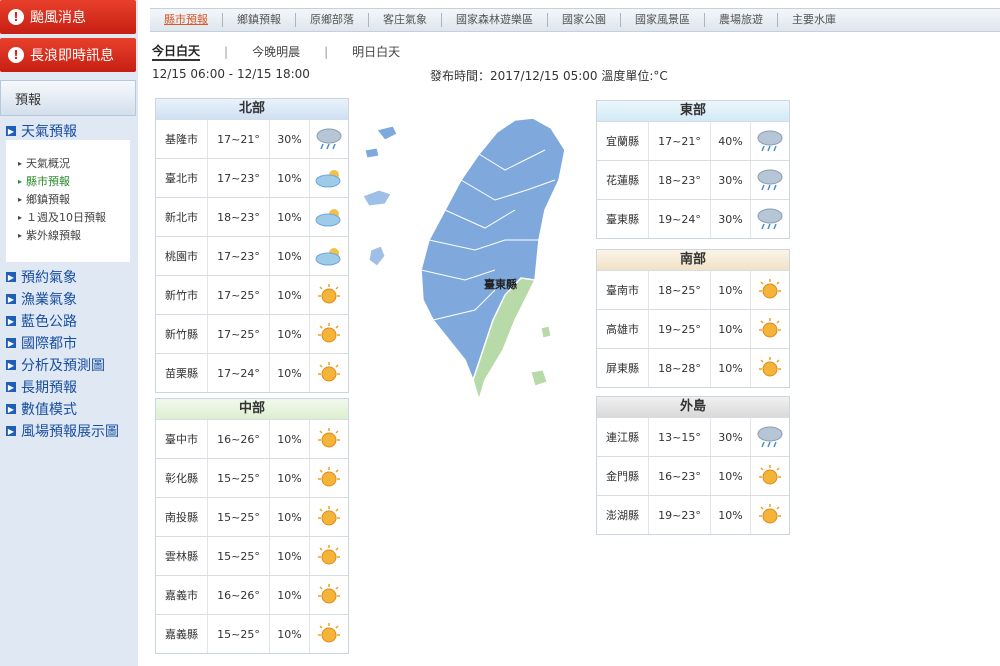 Image resolution: width=1000 pixels, height=666 pixels. What do you see at coordinates (546, 332) in the screenshot?
I see `map-green-island` at bounding box center [546, 332].